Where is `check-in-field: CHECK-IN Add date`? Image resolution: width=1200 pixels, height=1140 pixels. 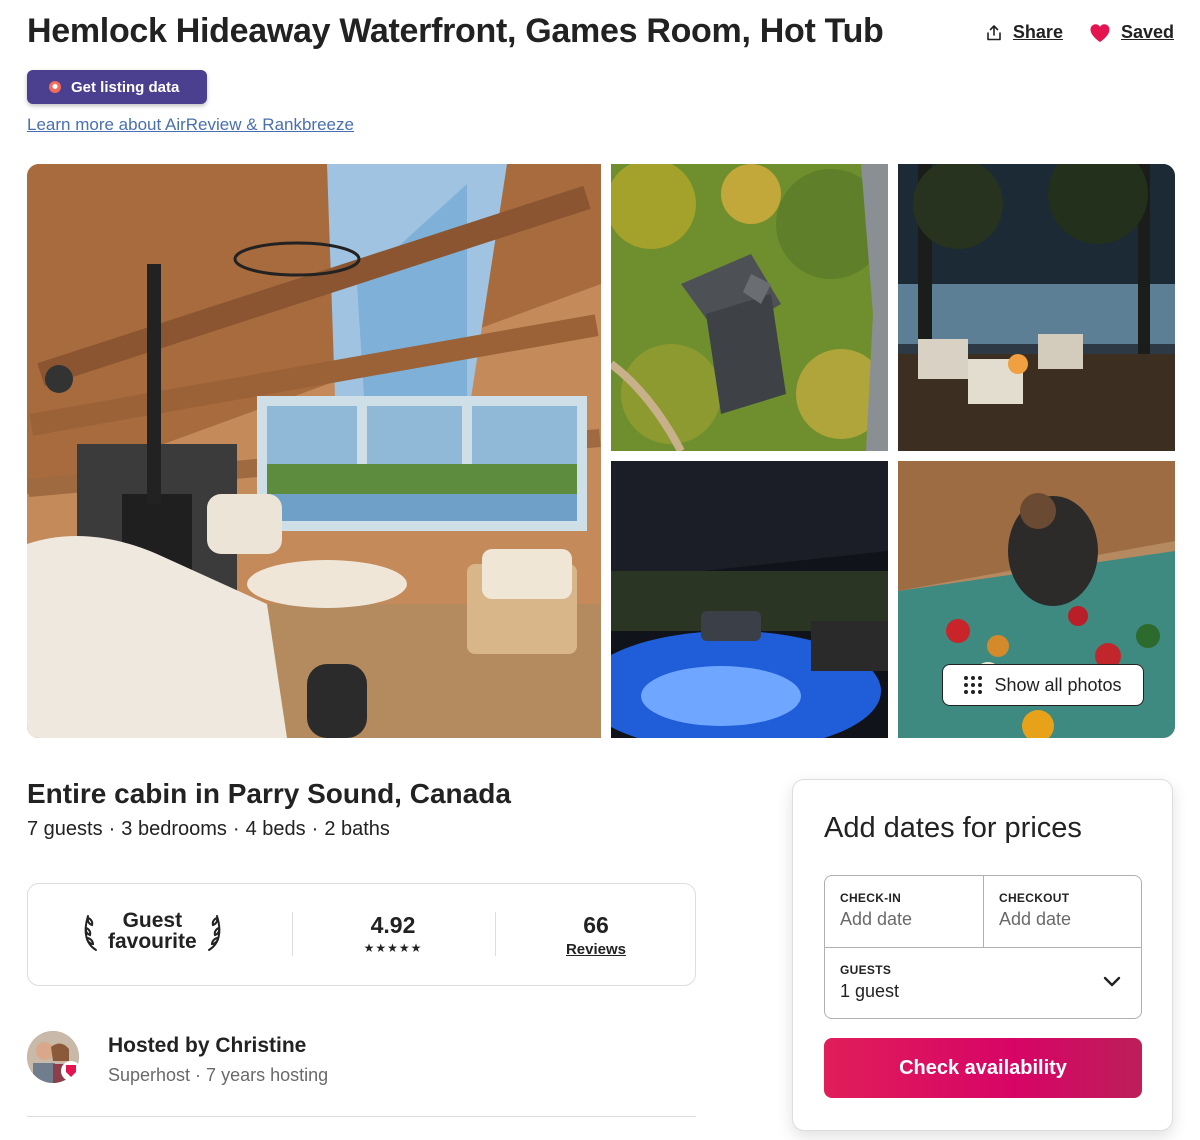 check-in-field: CHECK-IN Add date is located at coordinates (904, 911).